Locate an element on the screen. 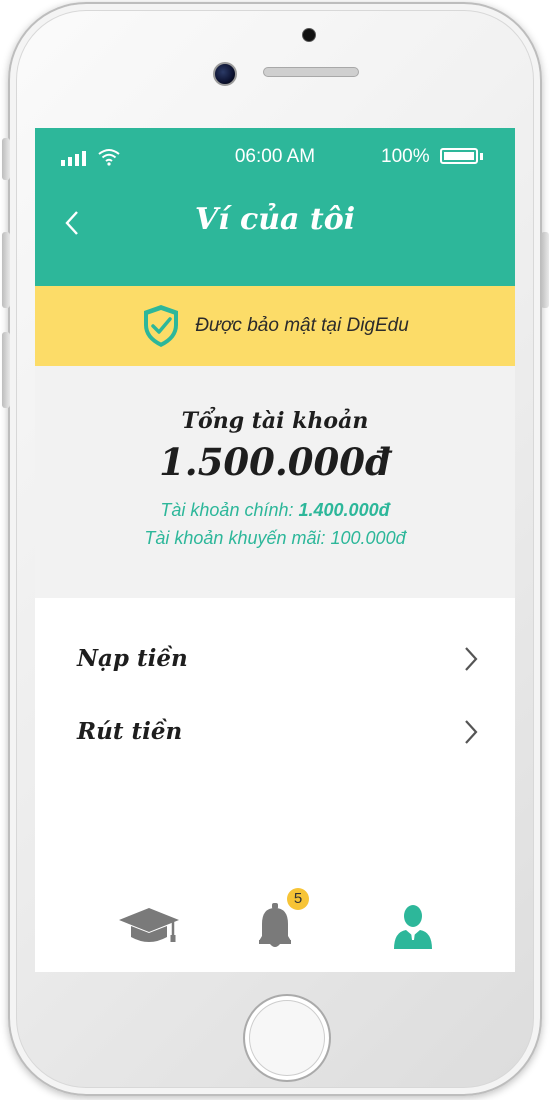  app-header: 06:00 AM 100% Ví của tôi is located at coordinates (275, 207).